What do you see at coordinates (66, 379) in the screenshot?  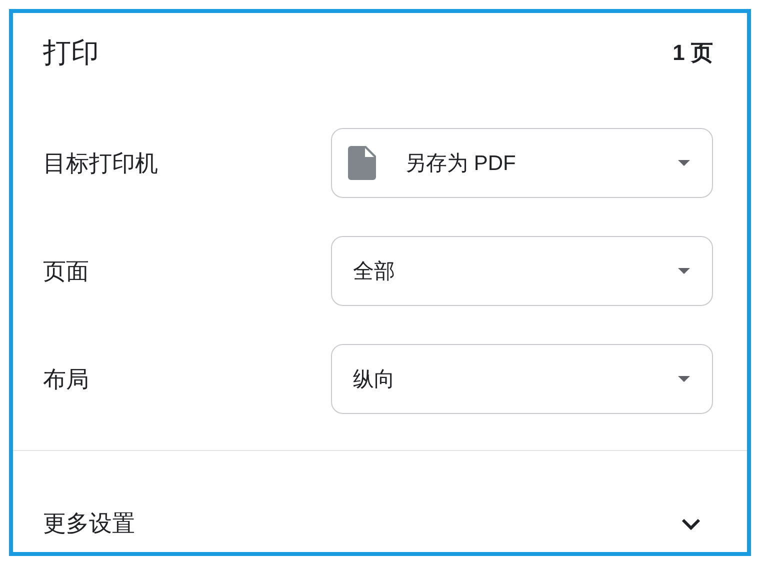 I see `setting-label: 布局` at bounding box center [66, 379].